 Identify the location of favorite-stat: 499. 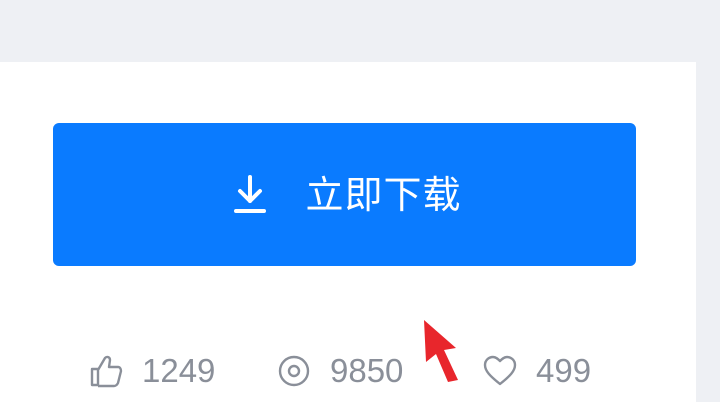
(536, 371).